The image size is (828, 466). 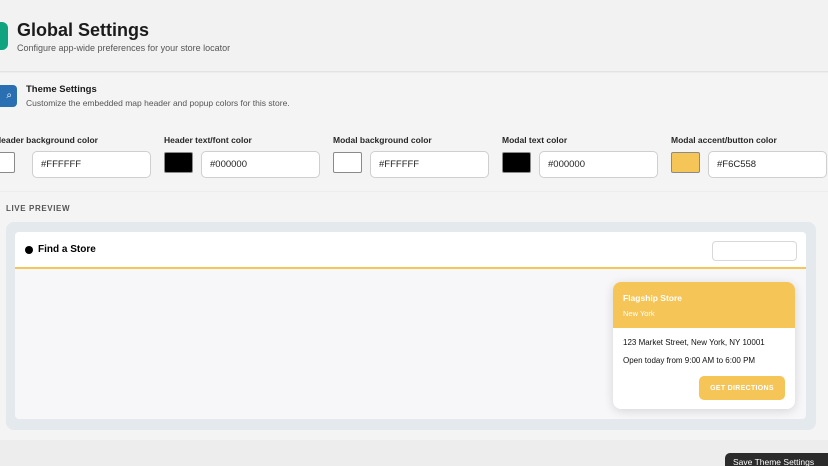 I want to click on modal-accent-color-field: Modal accent/button color, so click(x=749, y=157).